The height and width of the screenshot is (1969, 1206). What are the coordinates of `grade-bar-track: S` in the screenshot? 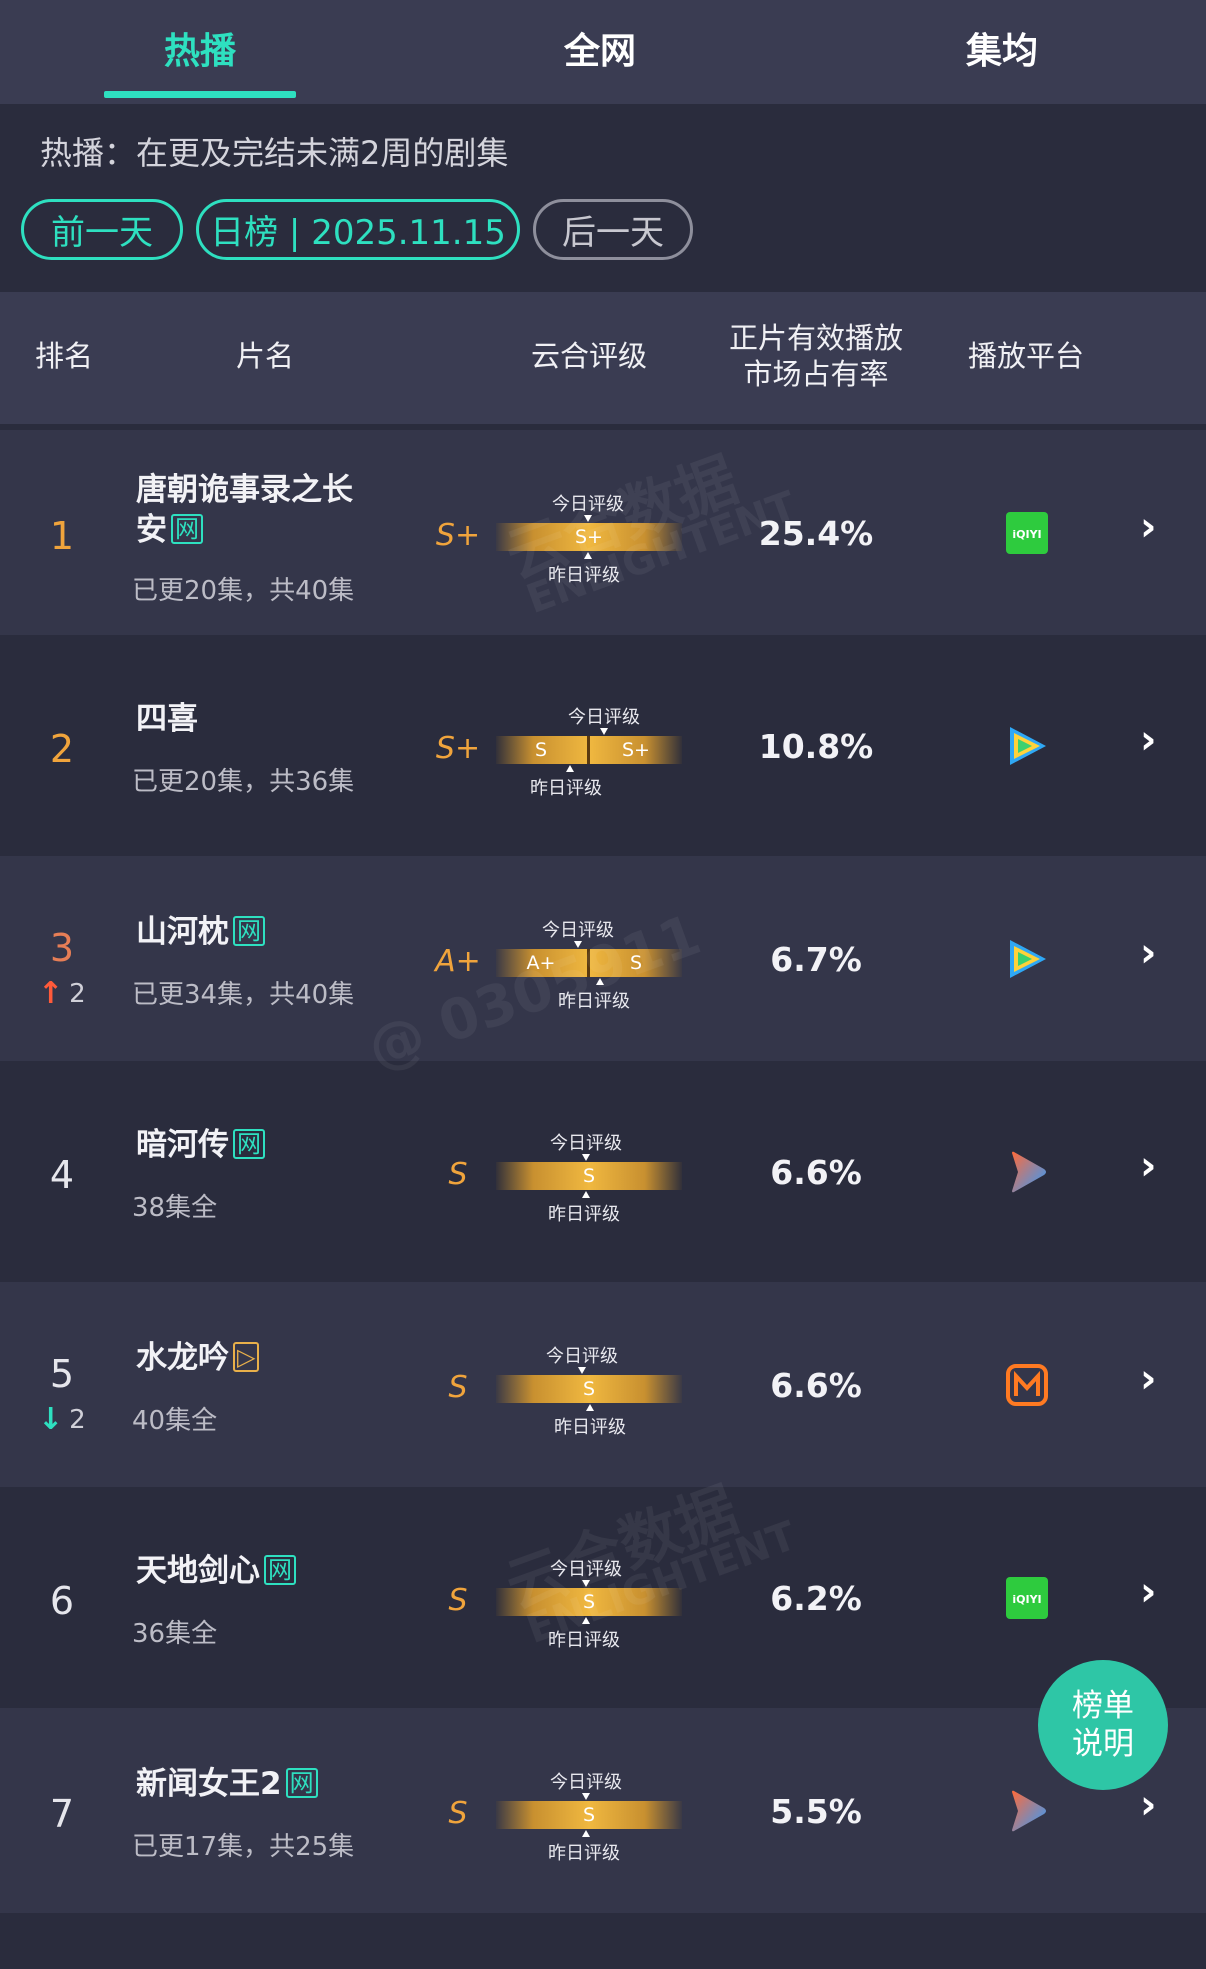 It's located at (589, 1602).